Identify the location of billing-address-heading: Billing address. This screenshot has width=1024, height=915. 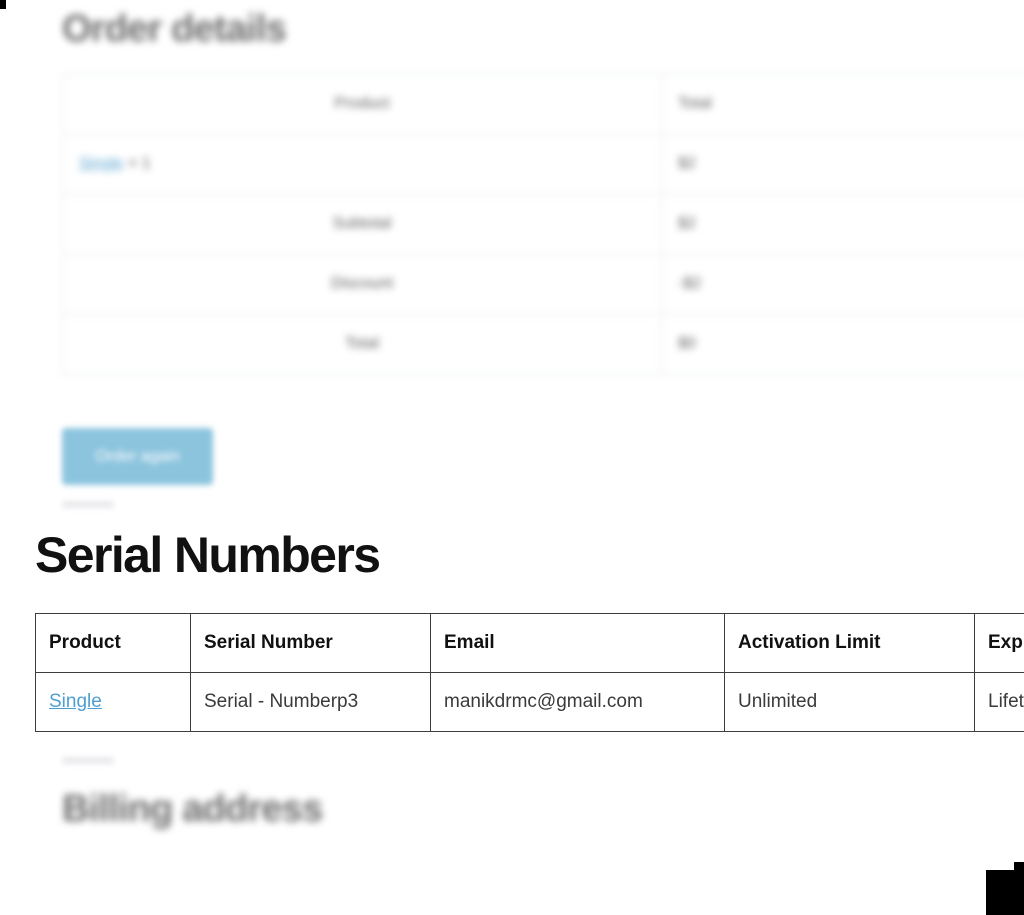
(192, 809).